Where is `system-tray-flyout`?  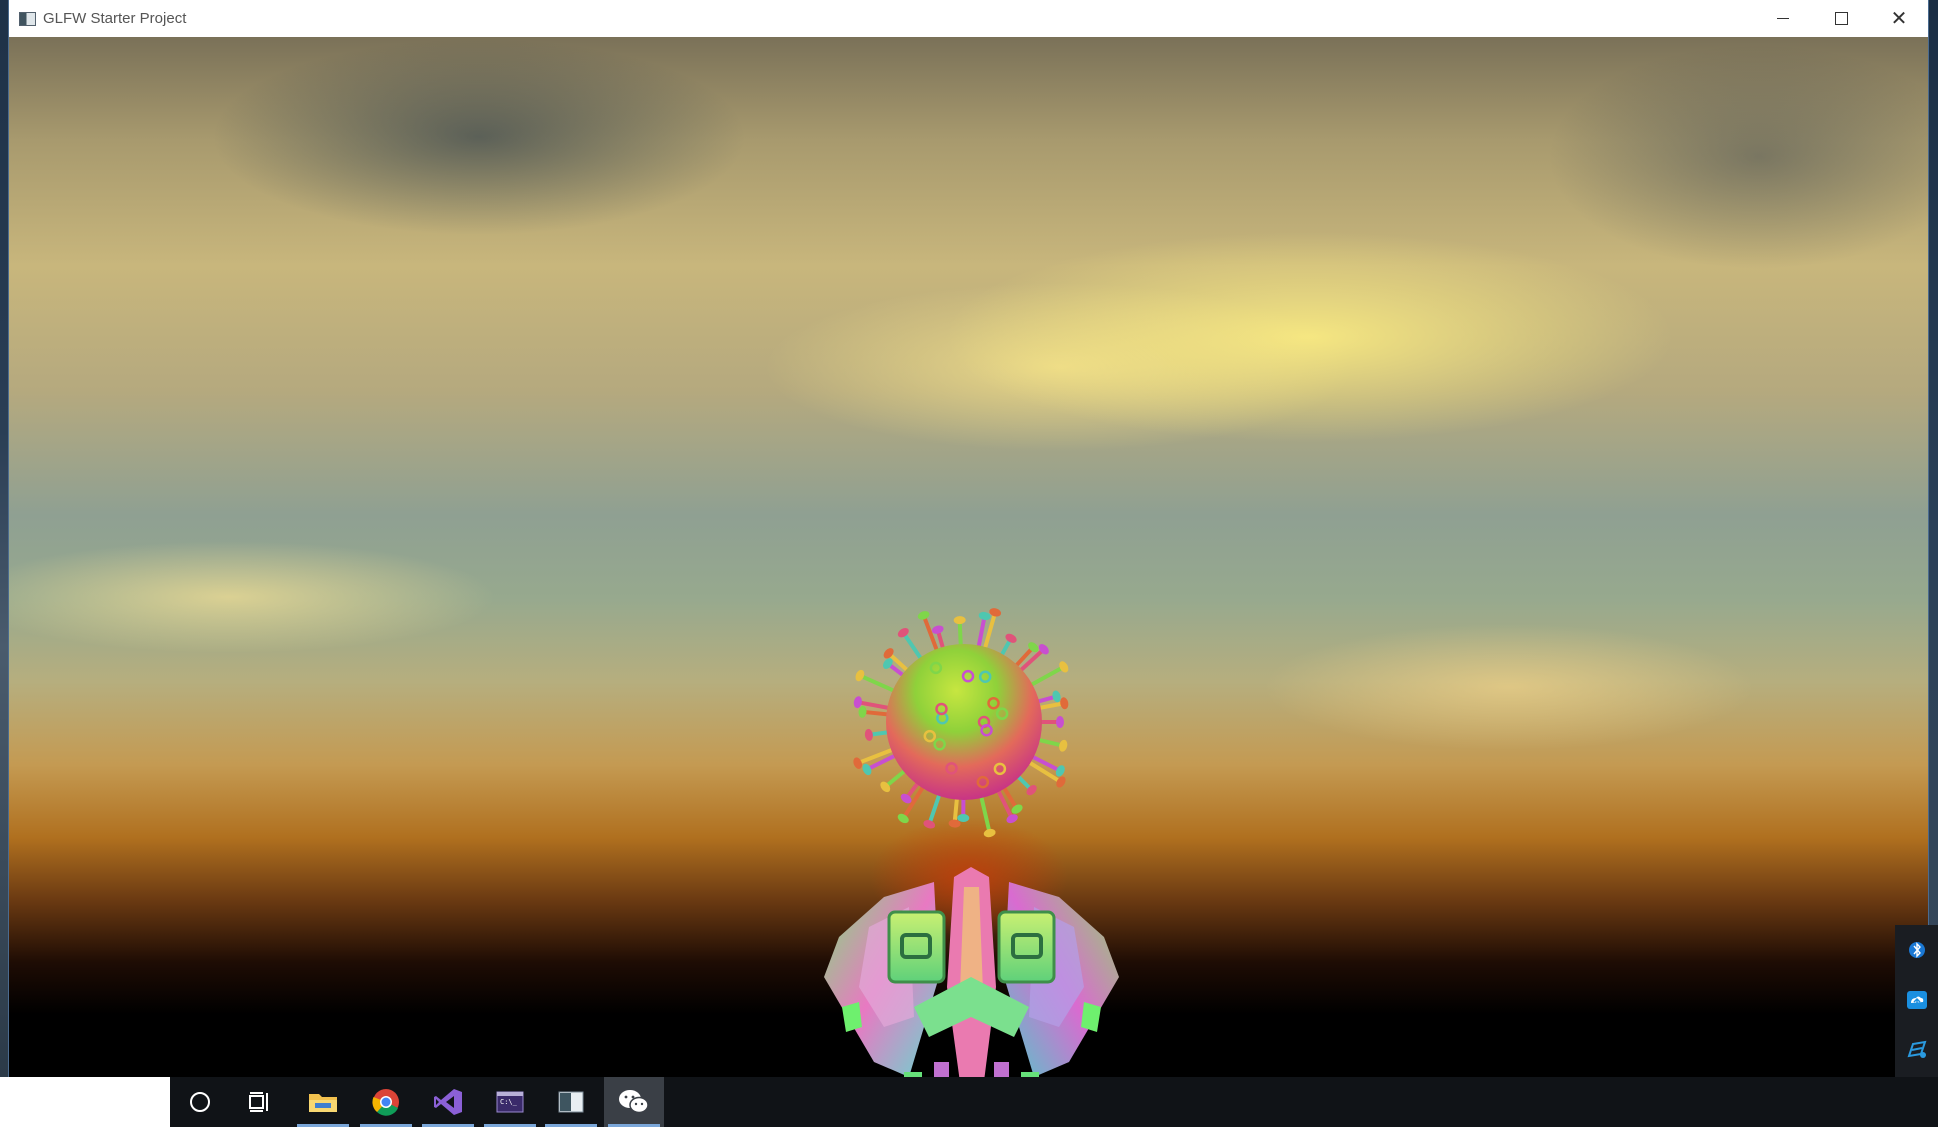 system-tray-flyout is located at coordinates (1916, 1001).